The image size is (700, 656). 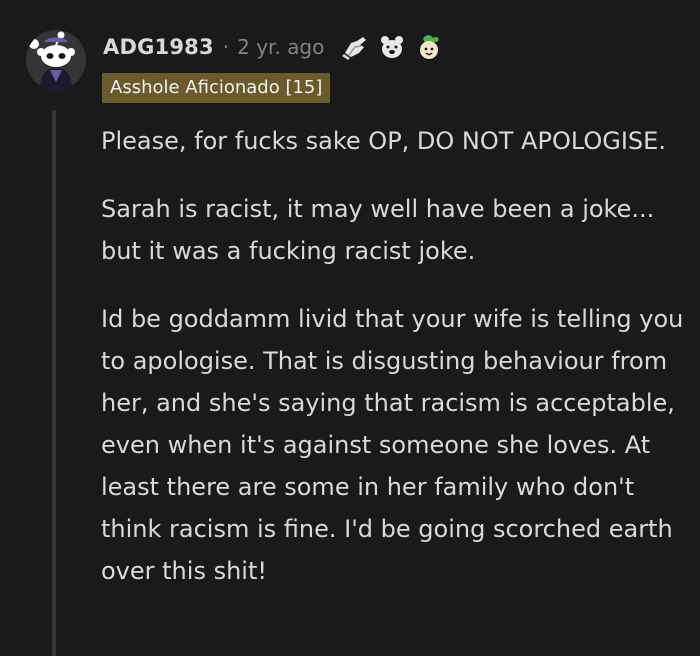 I want to click on helpful-hand-award-icon, so click(x=355, y=47).